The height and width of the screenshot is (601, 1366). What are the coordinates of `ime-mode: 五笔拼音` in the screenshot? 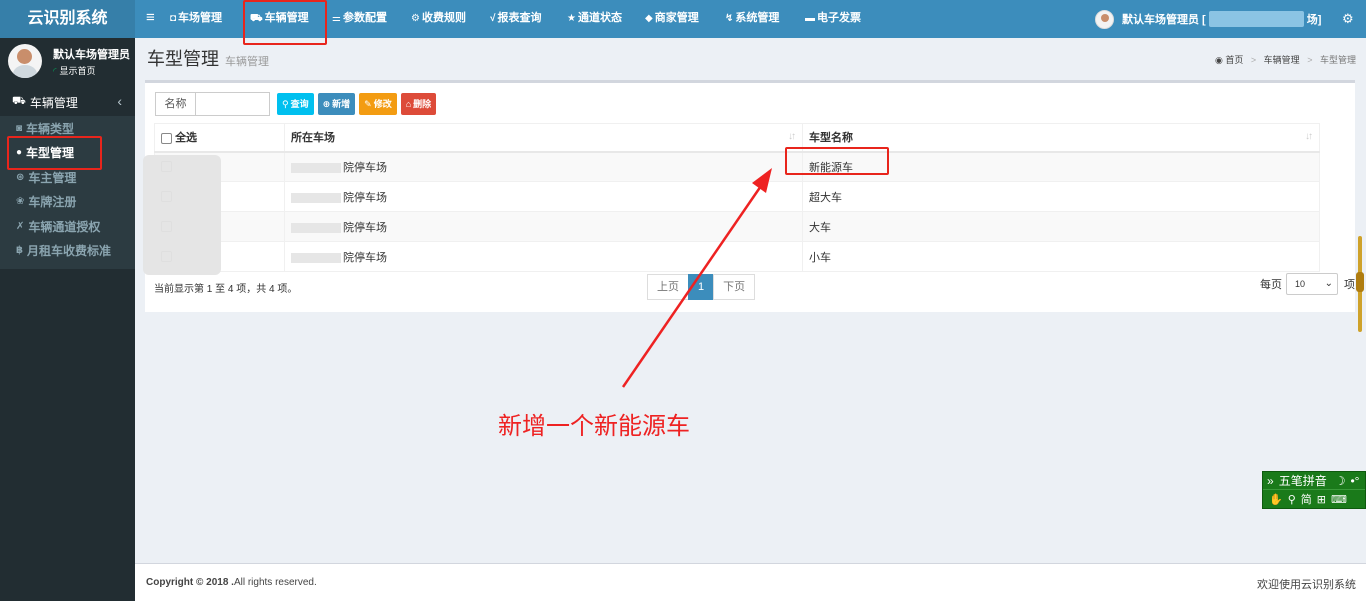 It's located at (1303, 480).